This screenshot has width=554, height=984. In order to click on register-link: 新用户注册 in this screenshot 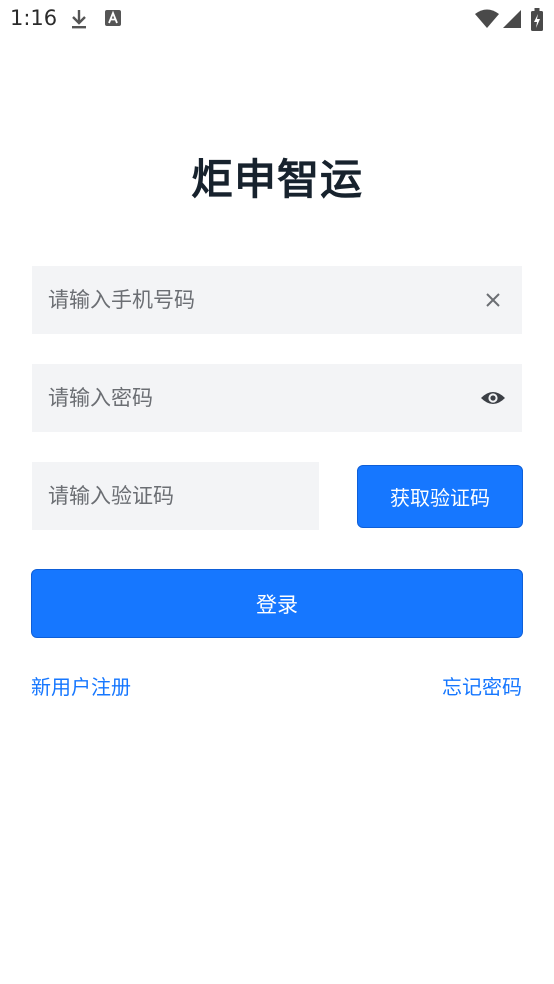, I will do `click(81, 685)`.